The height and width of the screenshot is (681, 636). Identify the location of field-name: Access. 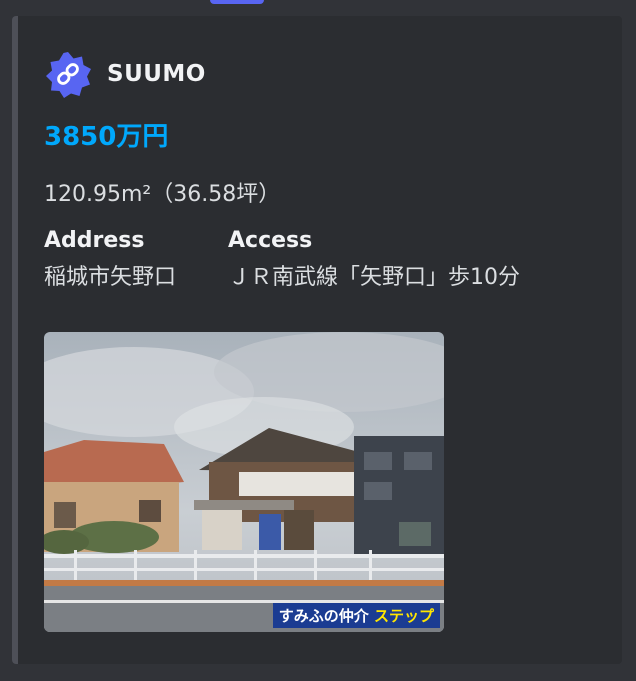
(270, 240).